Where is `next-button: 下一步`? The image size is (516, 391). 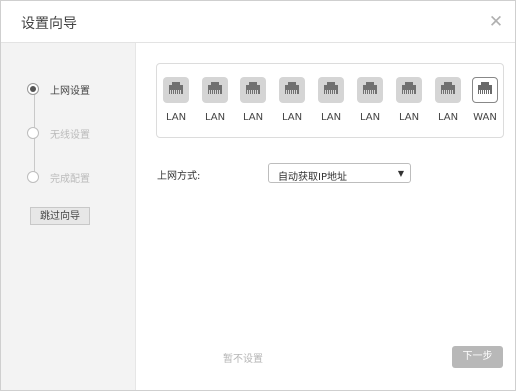
next-button: 下一步 is located at coordinates (477, 357).